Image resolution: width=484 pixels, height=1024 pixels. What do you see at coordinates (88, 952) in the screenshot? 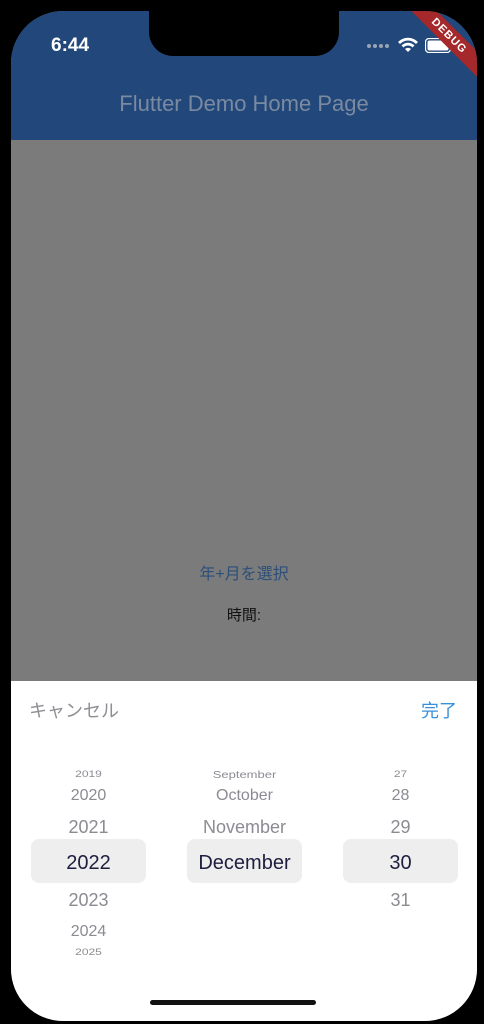
I see `year-item: 2025` at bounding box center [88, 952].